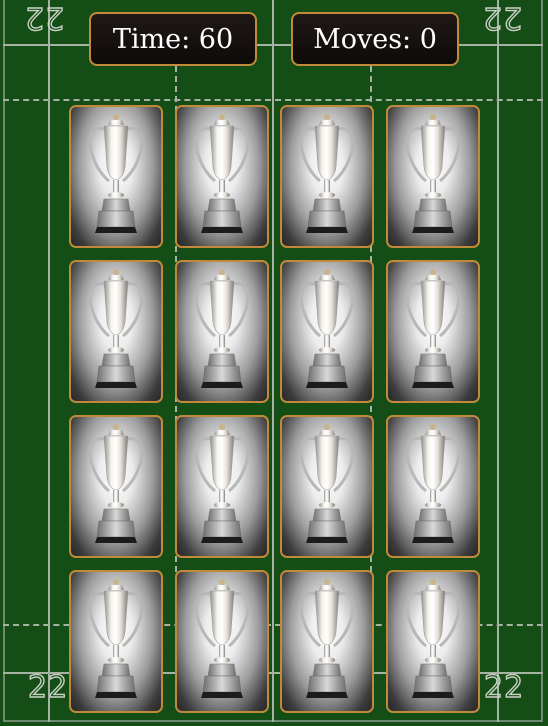  I want to click on moves-text: Moves: 0, so click(375, 39).